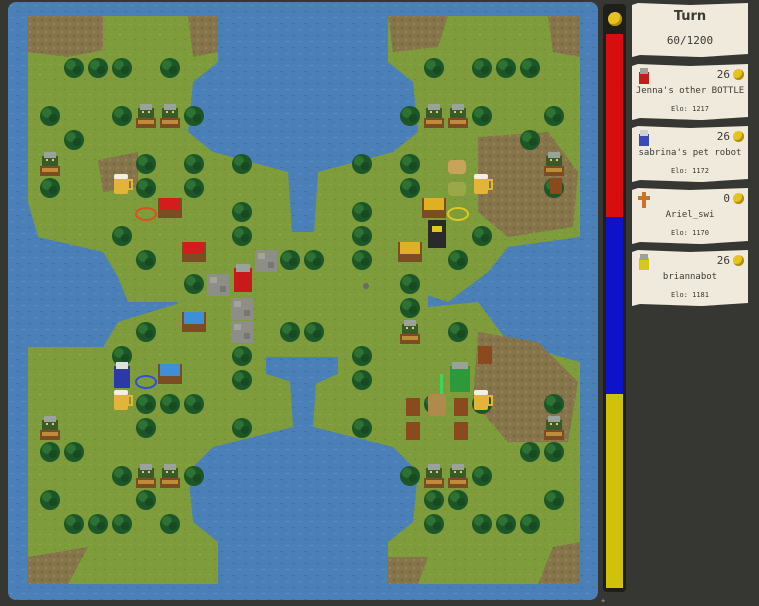  I want to click on red-player-unit, so click(243, 278).